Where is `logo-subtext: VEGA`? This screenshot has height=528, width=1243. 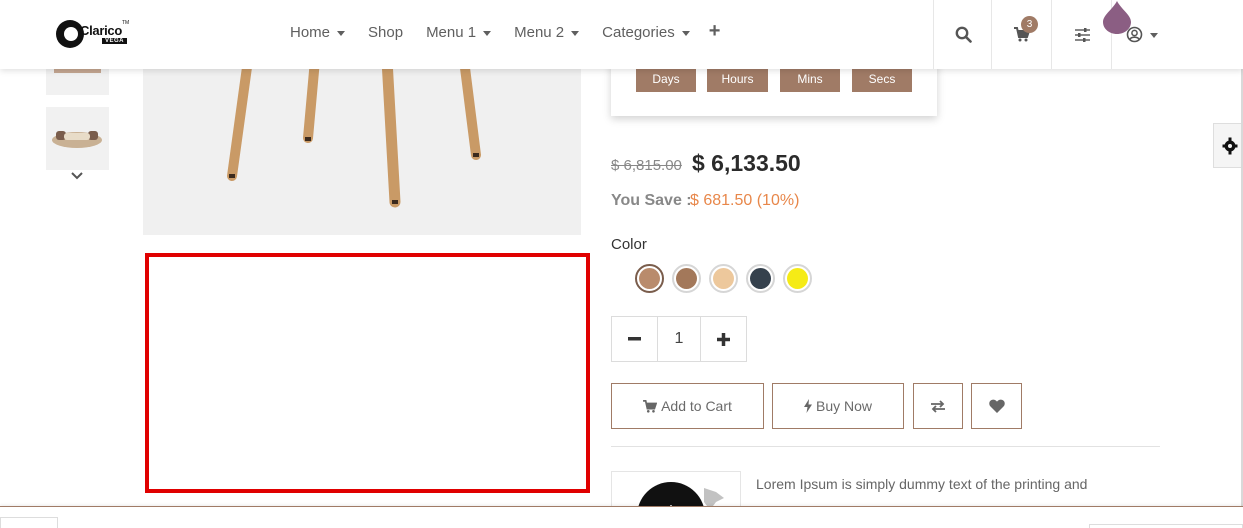
logo-subtext: VEGA is located at coordinates (115, 41).